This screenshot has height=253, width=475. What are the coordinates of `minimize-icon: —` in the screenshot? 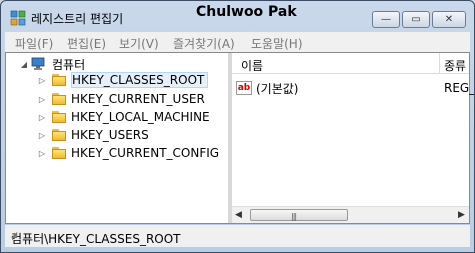 It's located at (386, 19).